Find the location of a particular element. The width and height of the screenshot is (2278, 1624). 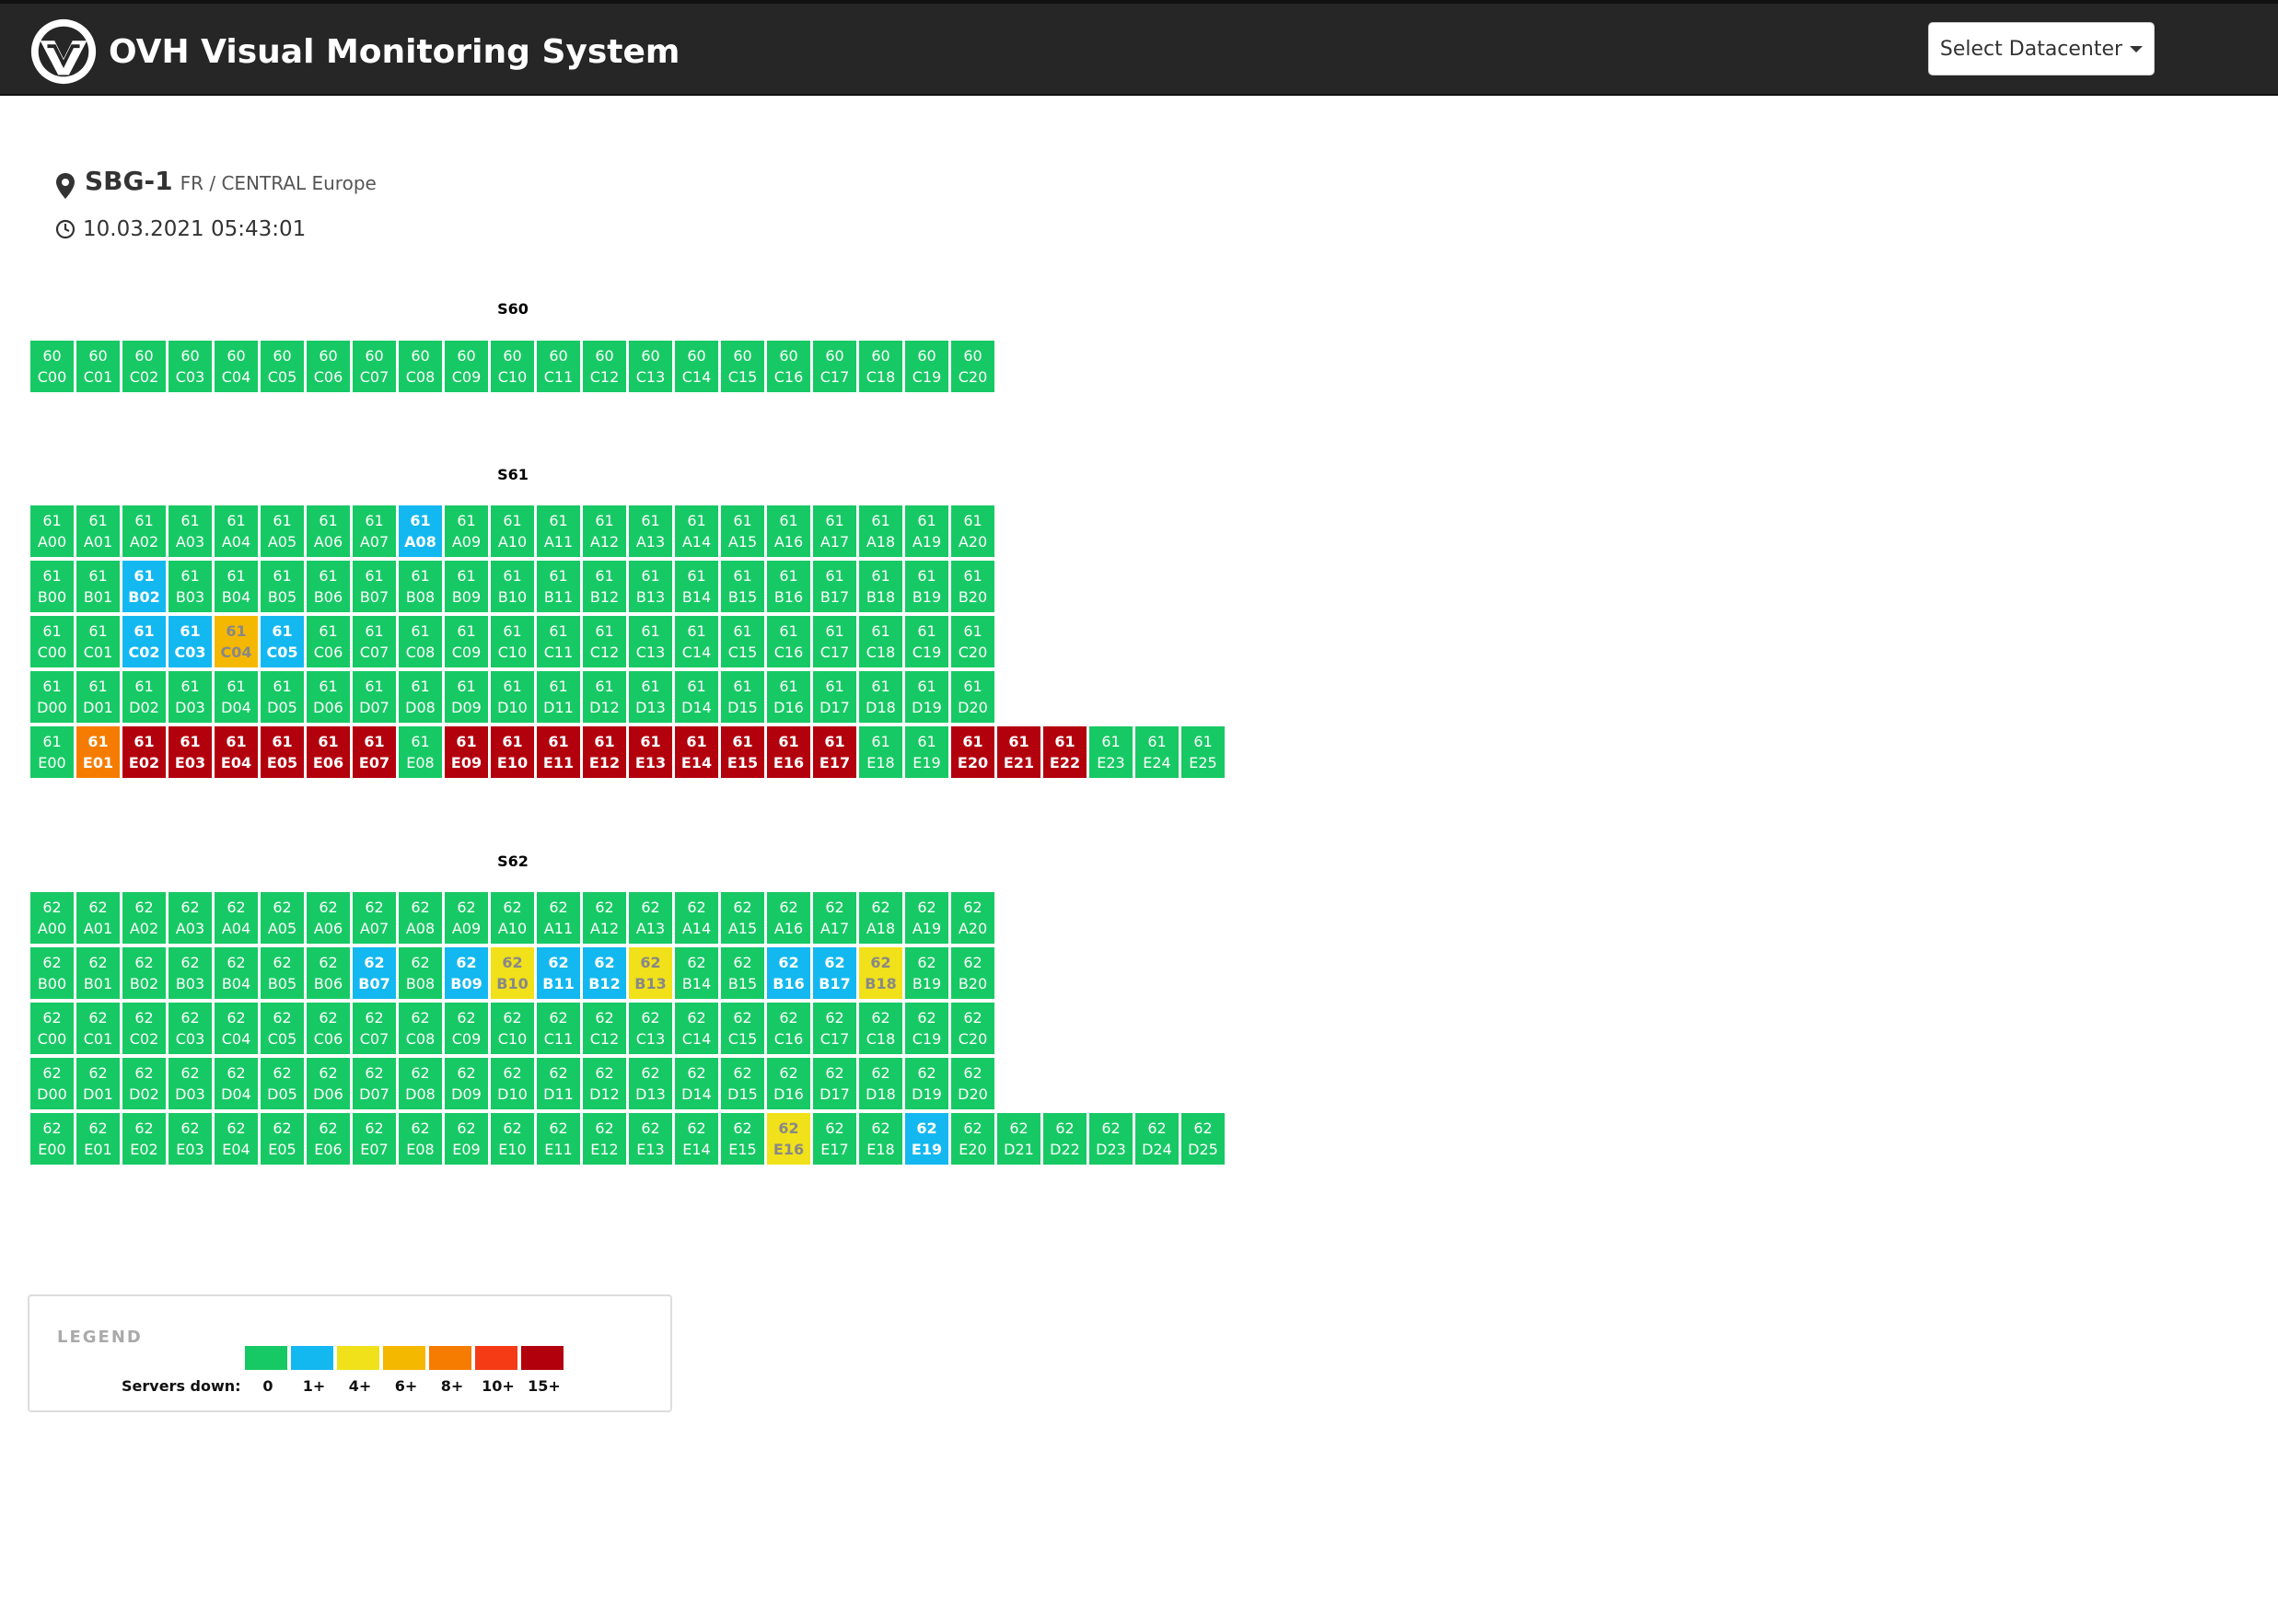

rack-cell: 62 A13 is located at coordinates (651, 918).